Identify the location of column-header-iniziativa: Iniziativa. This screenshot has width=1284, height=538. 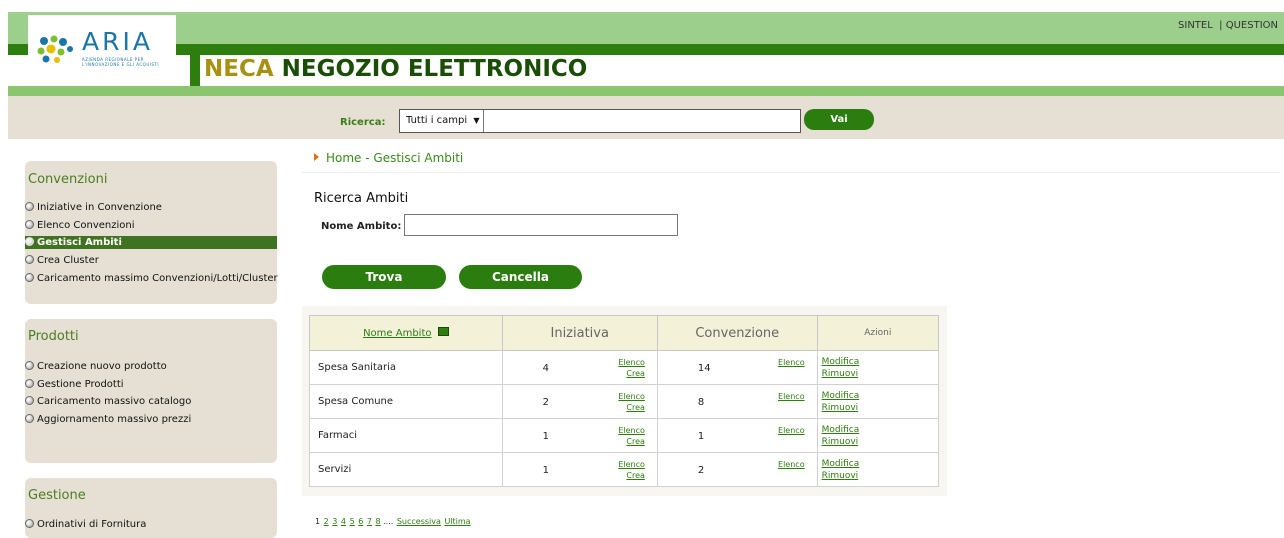
(579, 333).